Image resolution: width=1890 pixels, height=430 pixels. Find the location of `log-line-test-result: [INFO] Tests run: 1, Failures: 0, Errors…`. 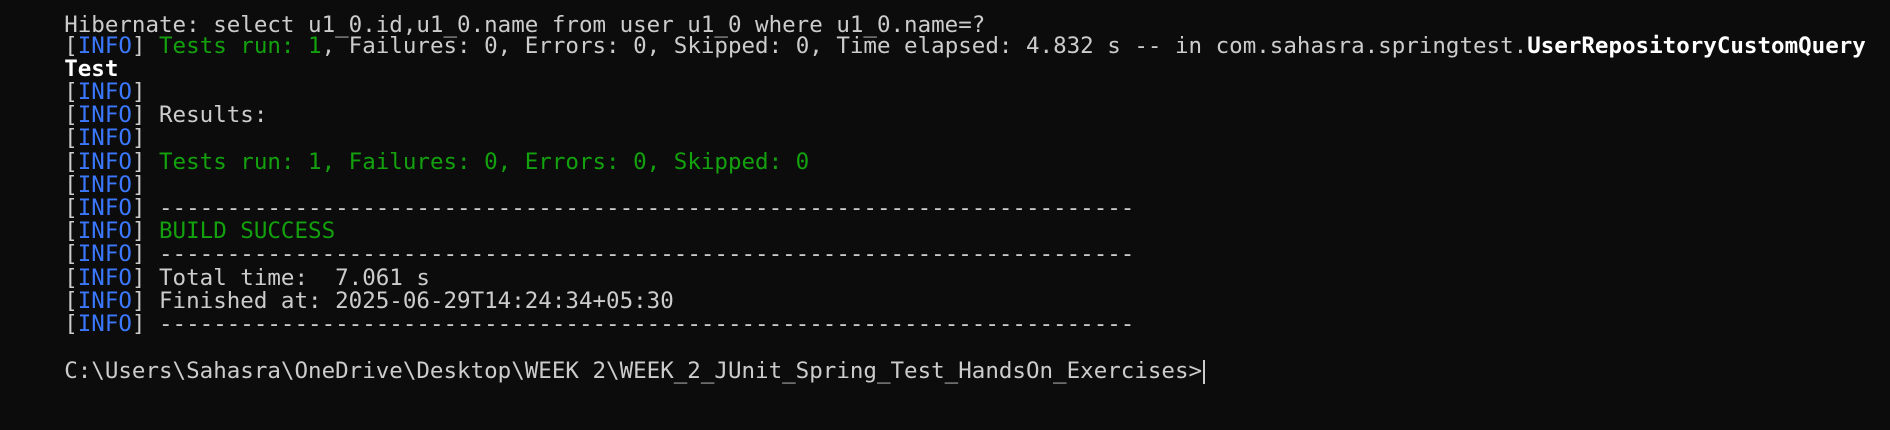

log-line-test-result: [INFO] Tests run: 1, Failures: 0, Errors… is located at coordinates (965, 46).